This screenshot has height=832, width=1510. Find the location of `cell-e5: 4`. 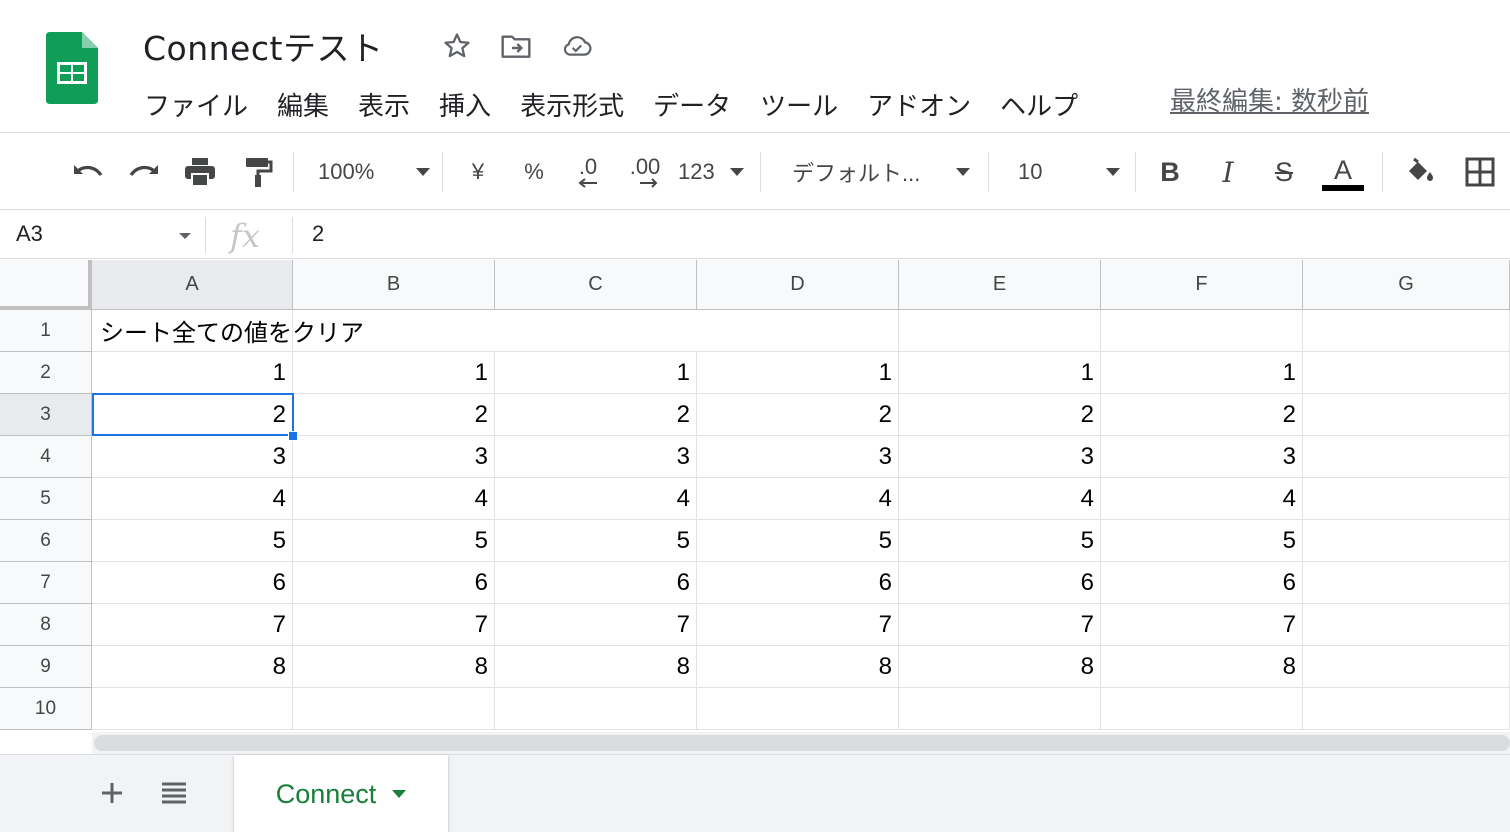

cell-e5: 4 is located at coordinates (1000, 499).